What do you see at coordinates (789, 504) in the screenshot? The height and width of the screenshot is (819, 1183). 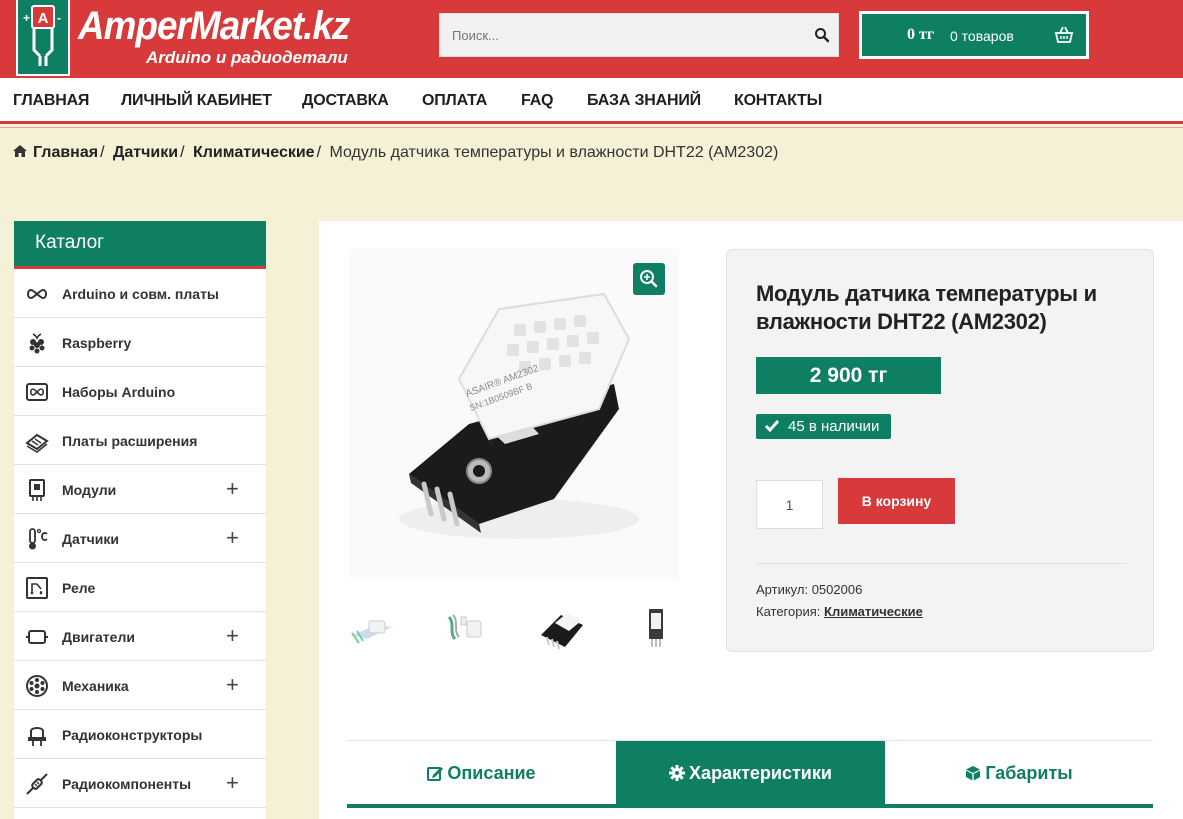 I see `quantity-input: 1` at bounding box center [789, 504].